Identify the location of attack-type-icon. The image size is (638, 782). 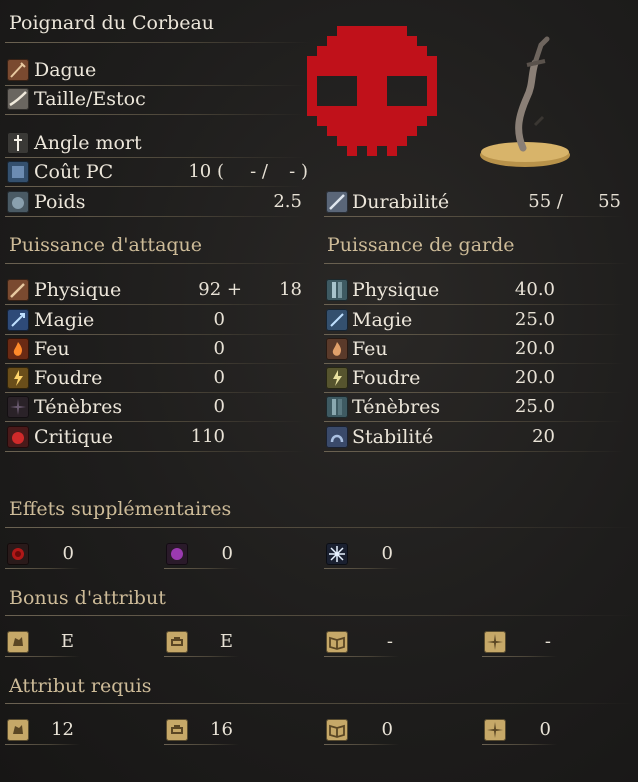
(18, 99).